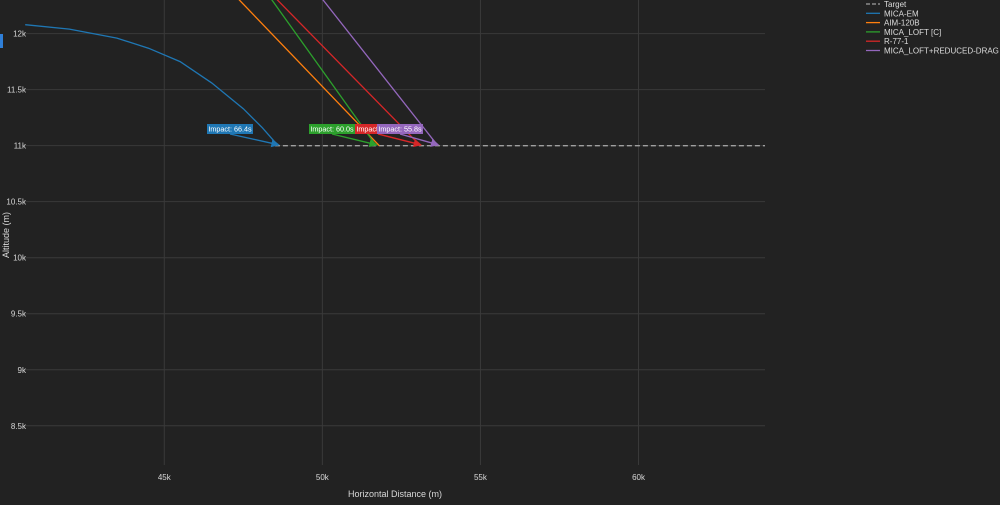 Image resolution: width=1000 pixels, height=505 pixels. I want to click on legend-item: MICA_LOFT+REDUCED-DRAG [C], so click(933, 51).